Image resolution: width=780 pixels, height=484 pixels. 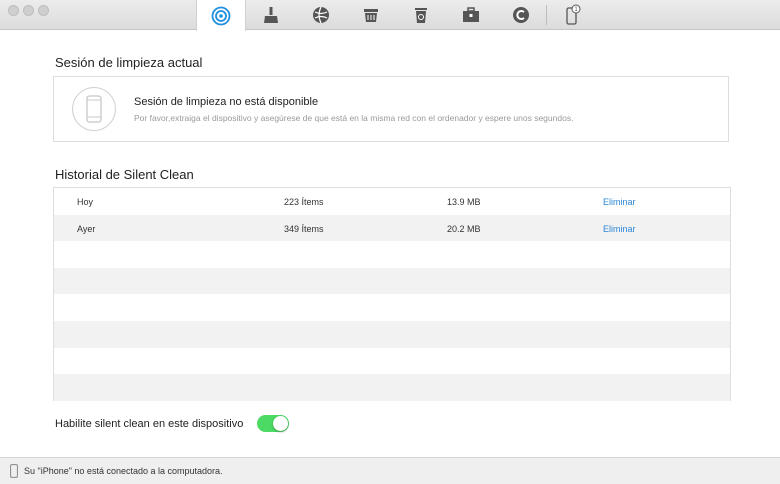 What do you see at coordinates (43, 10) in the screenshot?
I see `zoom-window-button` at bounding box center [43, 10].